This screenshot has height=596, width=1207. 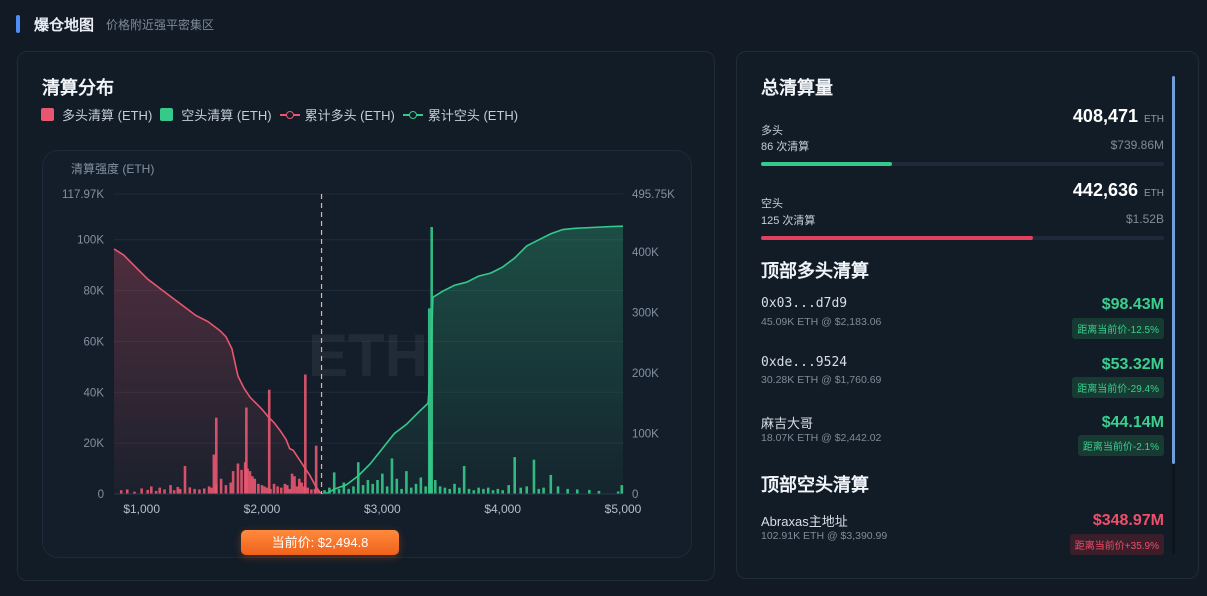 I want to click on legend-item-cumulative-short: 累计空头 (ETH), so click(x=460, y=114).